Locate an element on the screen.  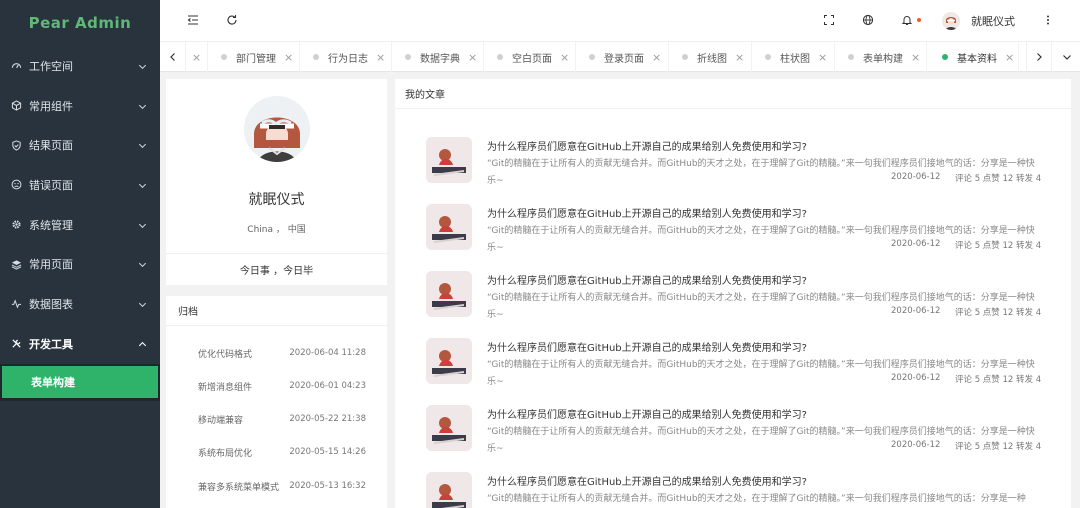
archive-item-date: 2020-06-01 04:23 is located at coordinates (327, 386).